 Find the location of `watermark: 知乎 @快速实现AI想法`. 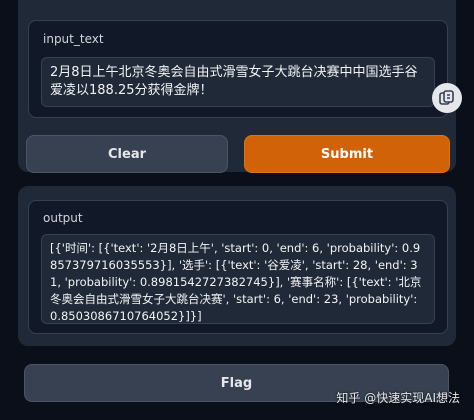

watermark: 知乎 @快速实现AI想法 is located at coordinates (398, 397).